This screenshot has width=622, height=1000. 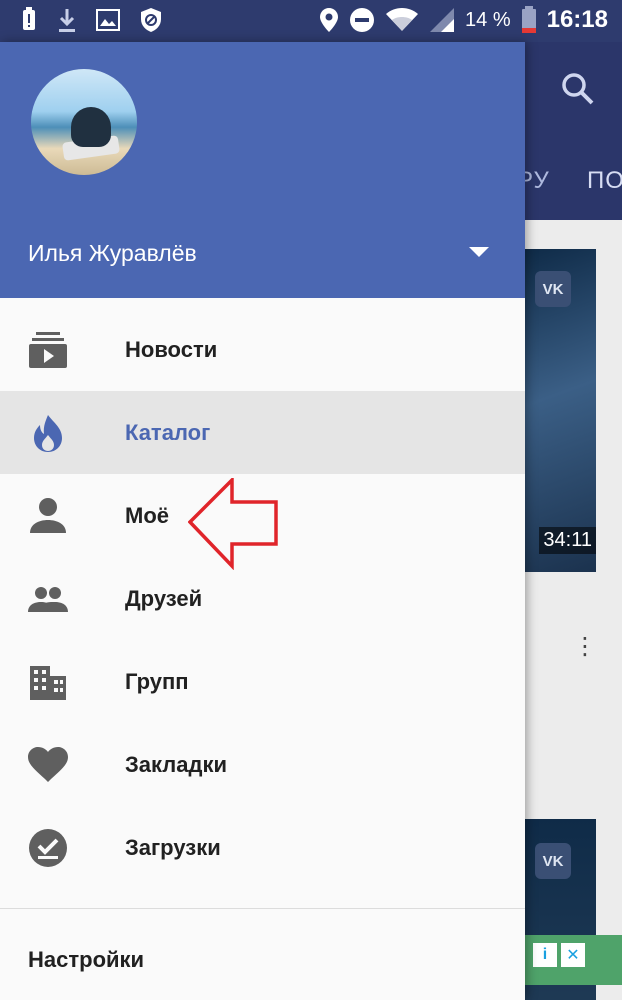 I want to click on avatar, so click(x=84, y=122).